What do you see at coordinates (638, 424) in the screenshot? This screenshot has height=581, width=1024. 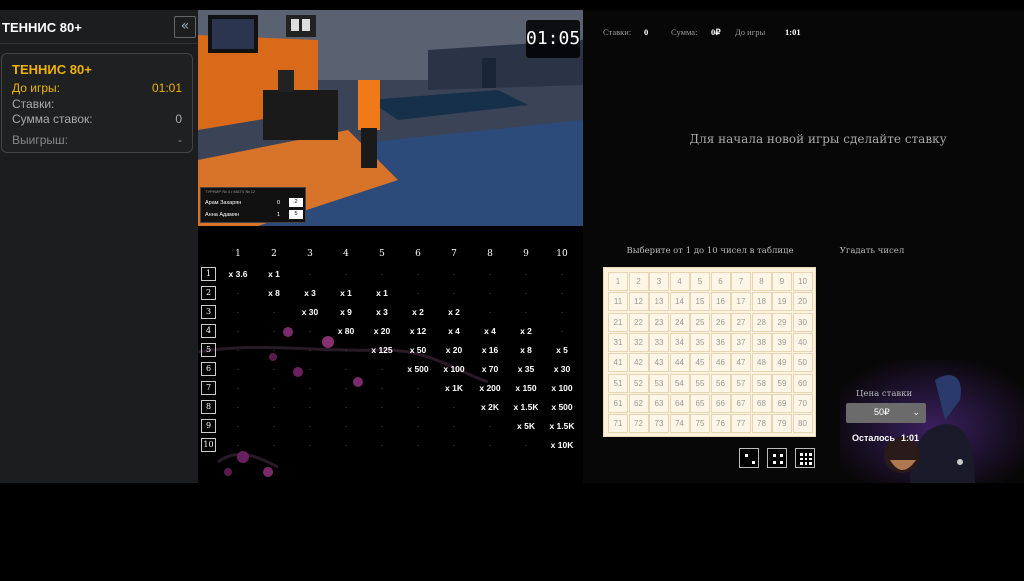 I see `number-cell: 72` at bounding box center [638, 424].